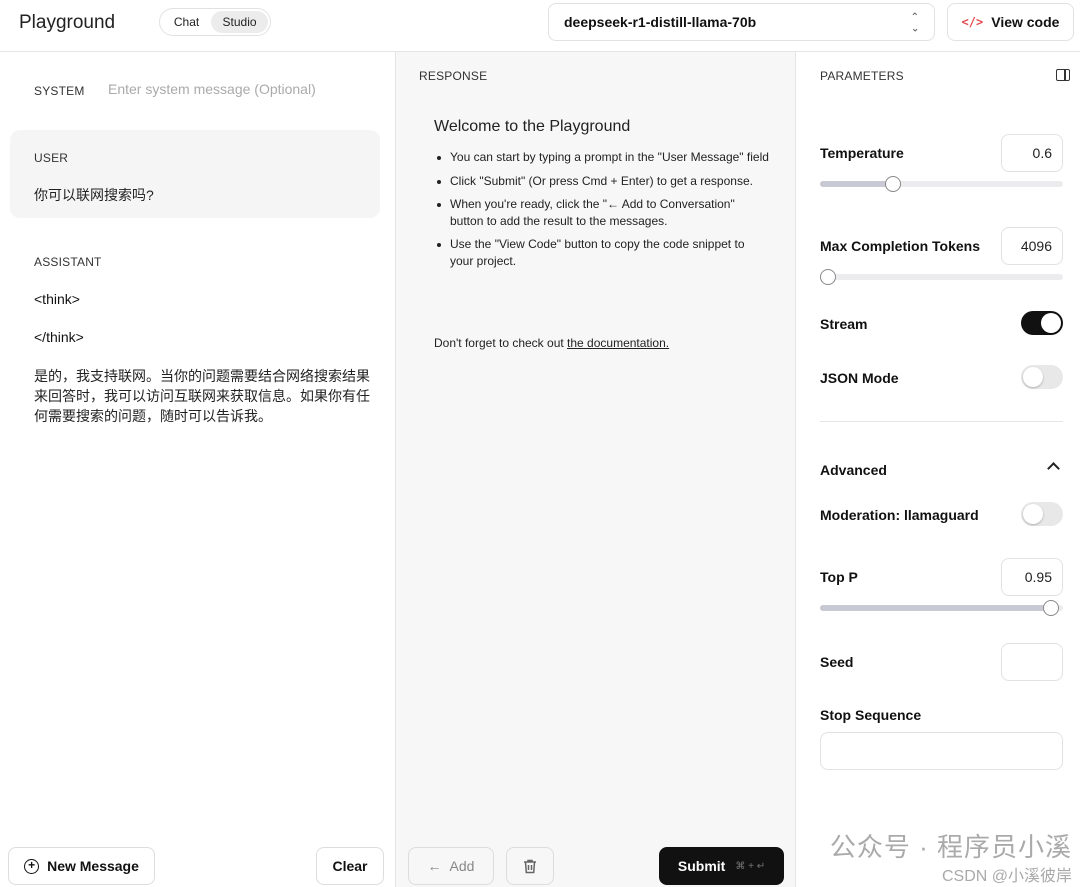  Describe the element at coordinates (914, 22) in the screenshot. I see `chevron-up-down-icon: ⌃ ⌃` at that location.